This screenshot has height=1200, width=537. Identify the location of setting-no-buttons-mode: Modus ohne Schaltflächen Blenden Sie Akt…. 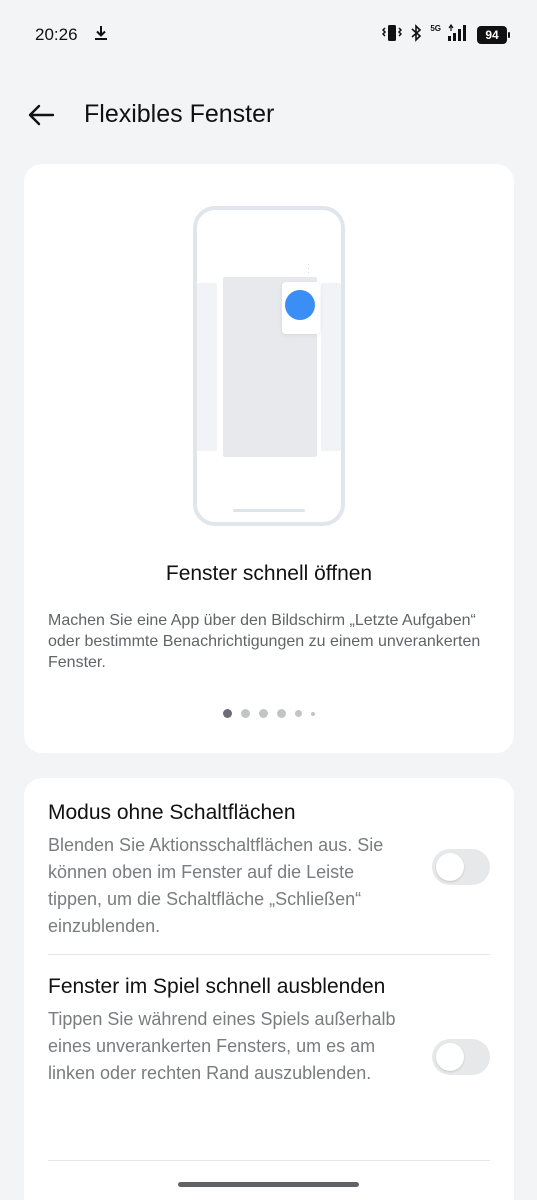
(269, 869).